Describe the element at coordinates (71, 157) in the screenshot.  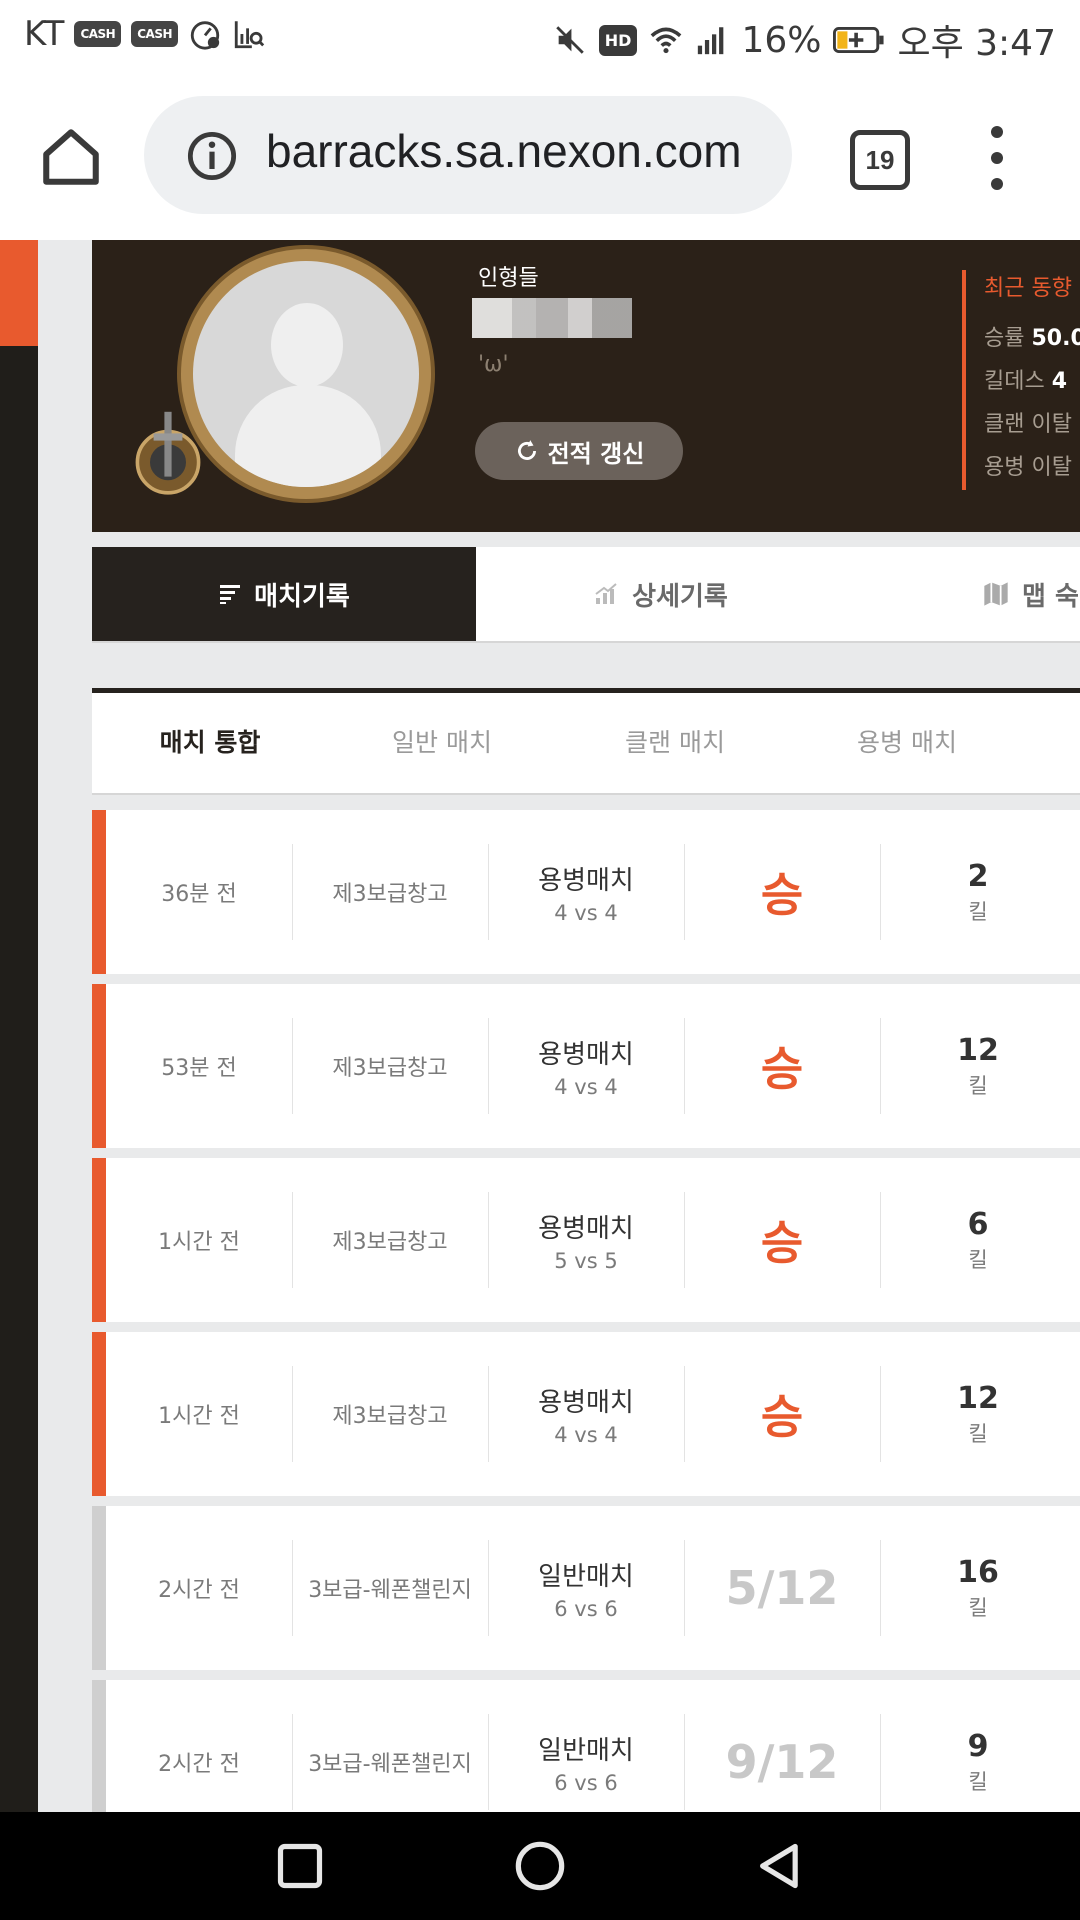
I see `home-icon` at that location.